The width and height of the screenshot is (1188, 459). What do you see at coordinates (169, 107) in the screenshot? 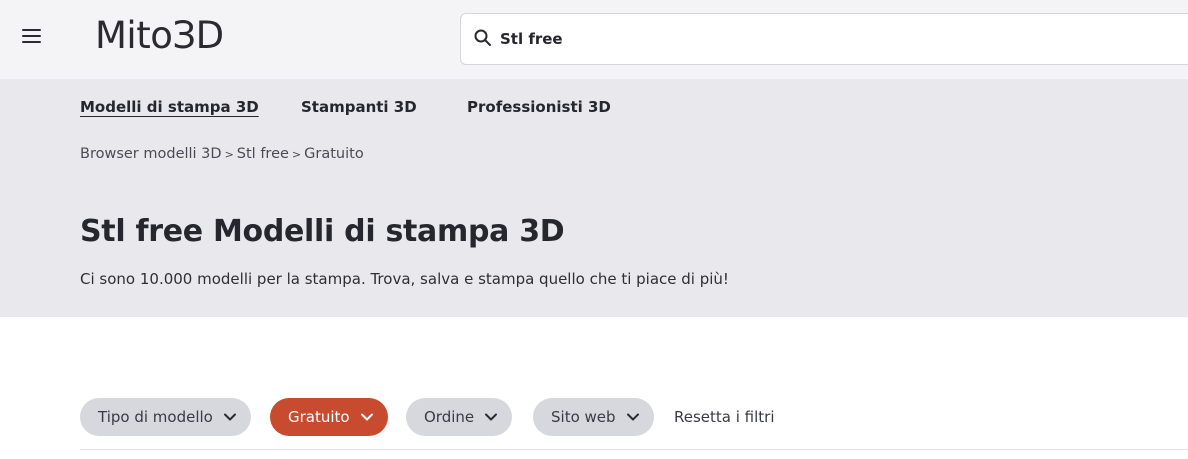
I see `nav-link-modelli: Modelli di stampa 3D` at bounding box center [169, 107].